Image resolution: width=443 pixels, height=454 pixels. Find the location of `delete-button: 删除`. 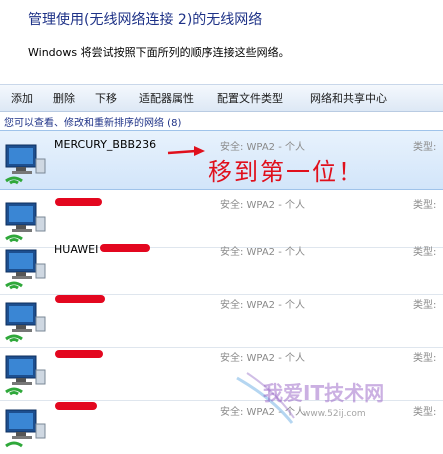

delete-button: 删除 is located at coordinates (64, 98).